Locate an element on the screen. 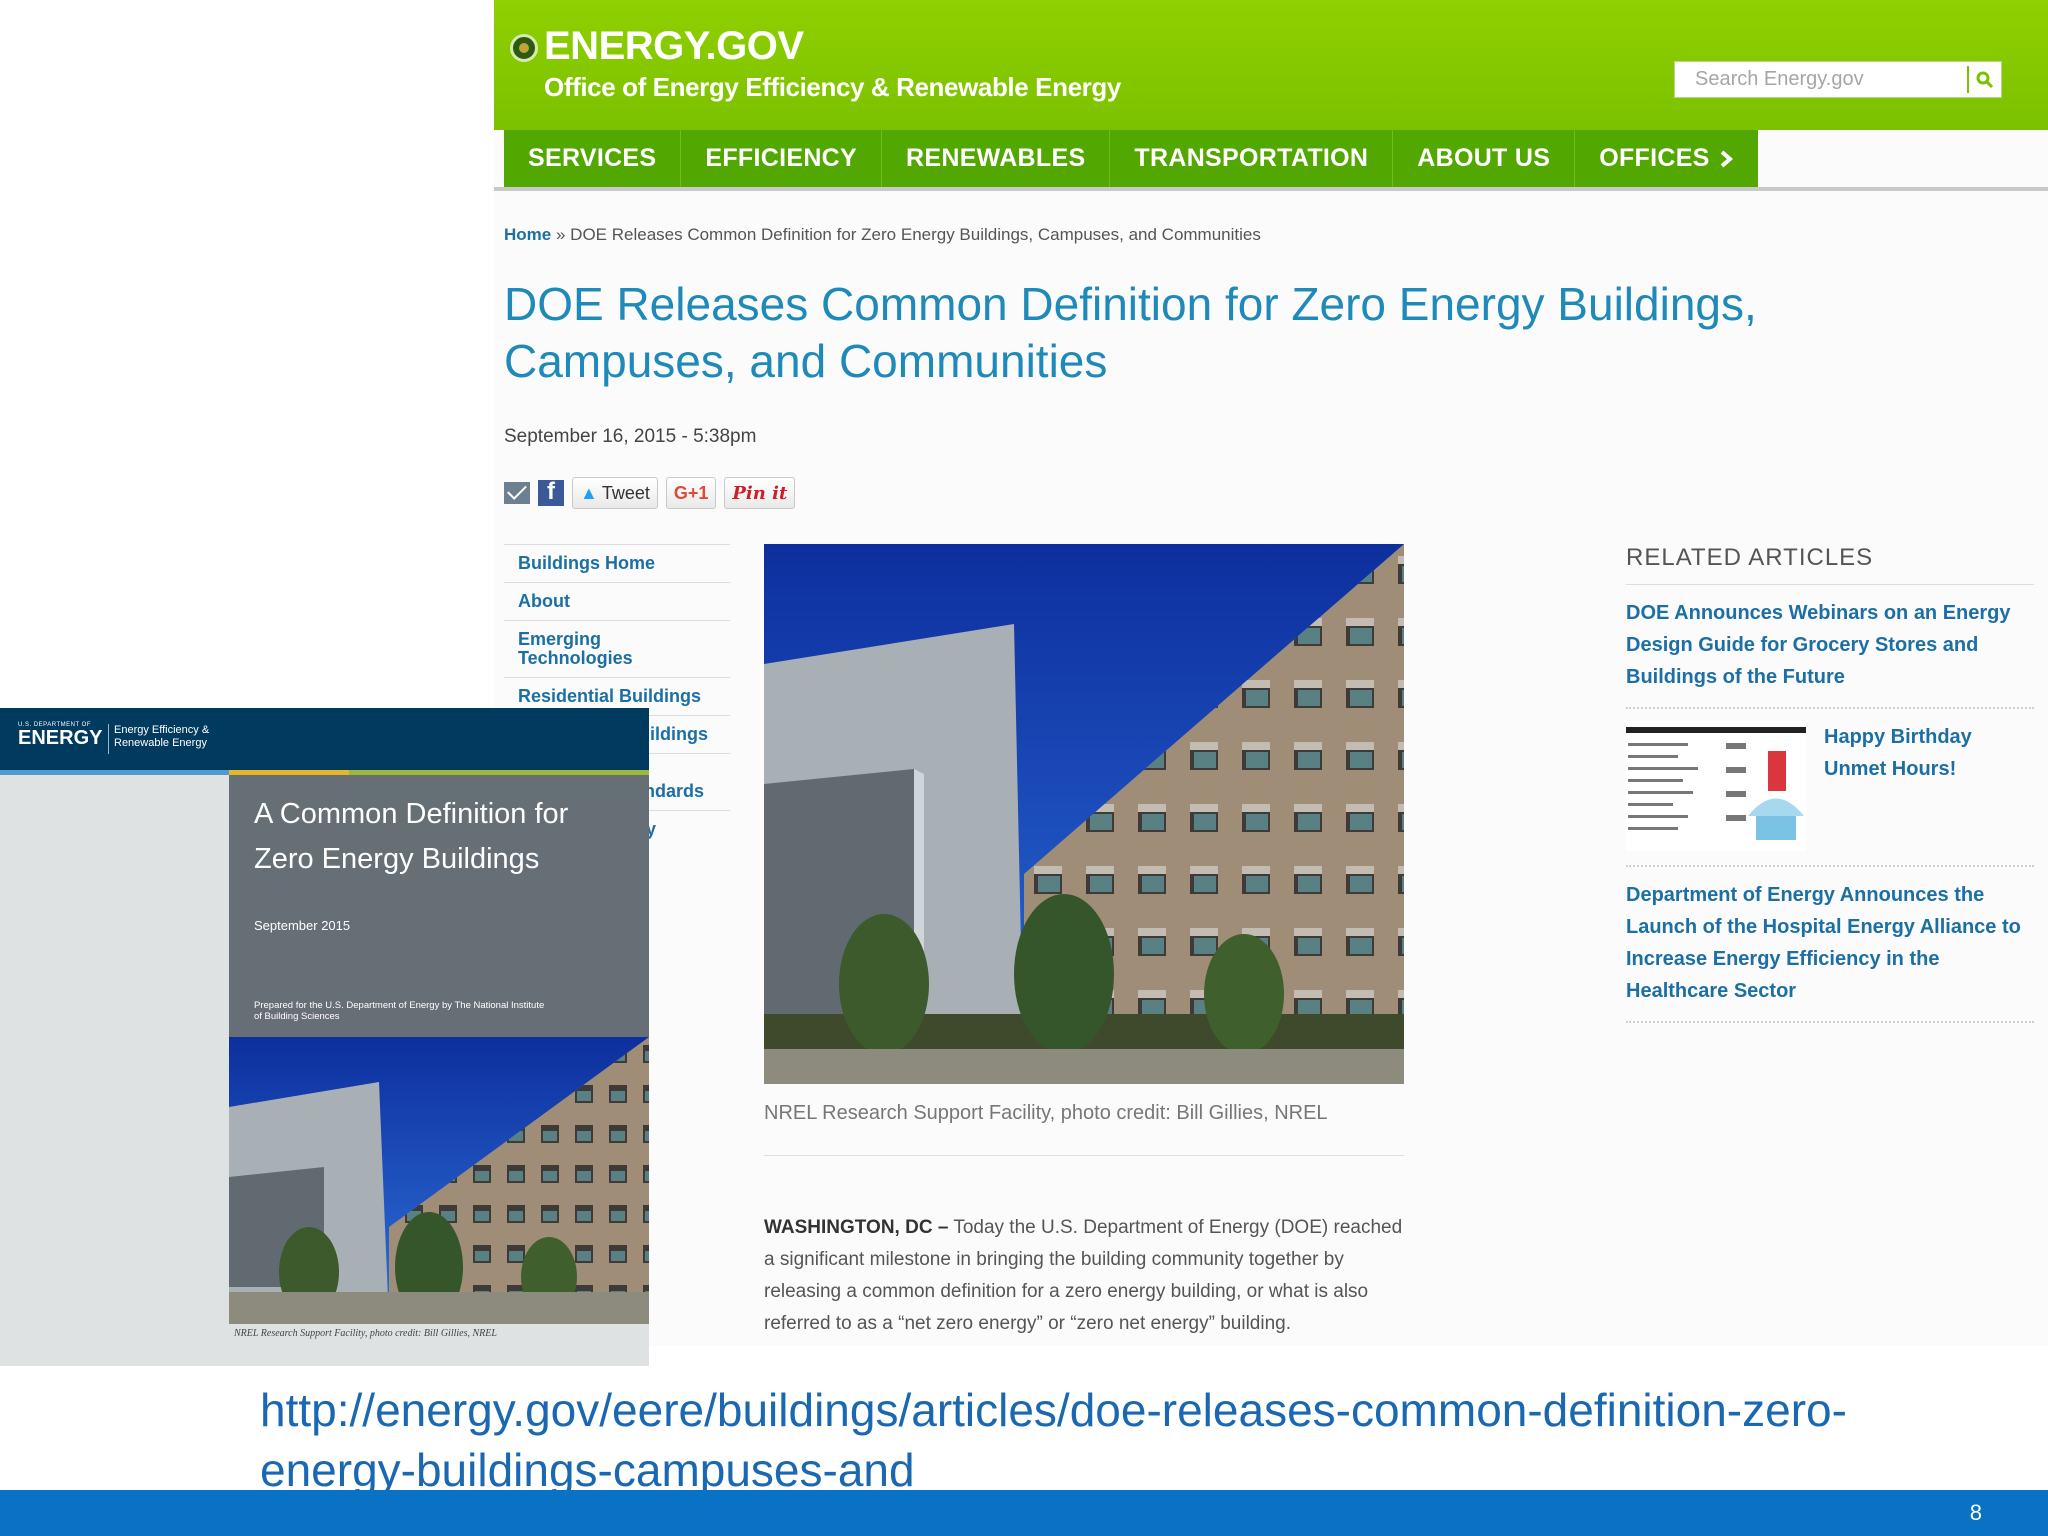 This screenshot has height=1536, width=2048. related-article-title: Happy Birthday Unmet Hours! is located at coordinates (1898, 753).